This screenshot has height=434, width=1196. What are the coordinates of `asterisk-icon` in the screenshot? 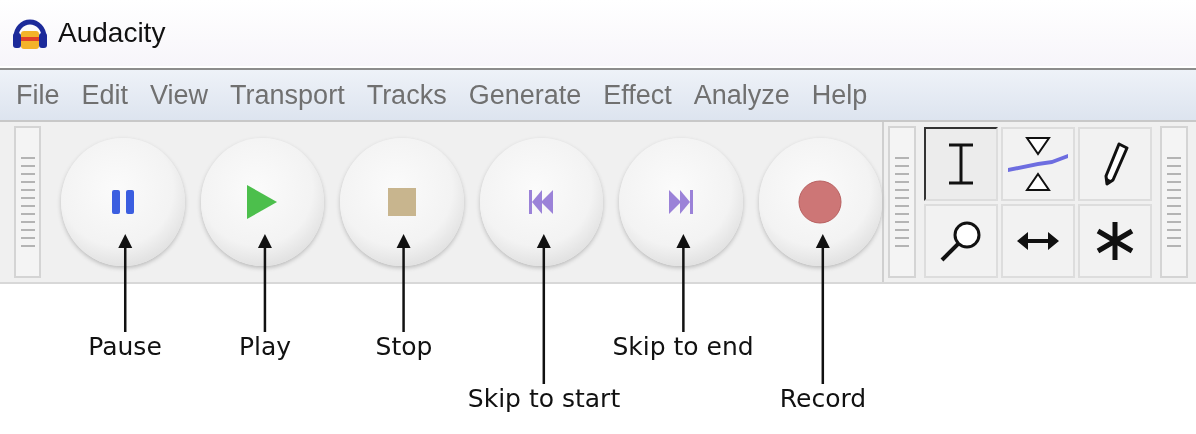 It's located at (1115, 240).